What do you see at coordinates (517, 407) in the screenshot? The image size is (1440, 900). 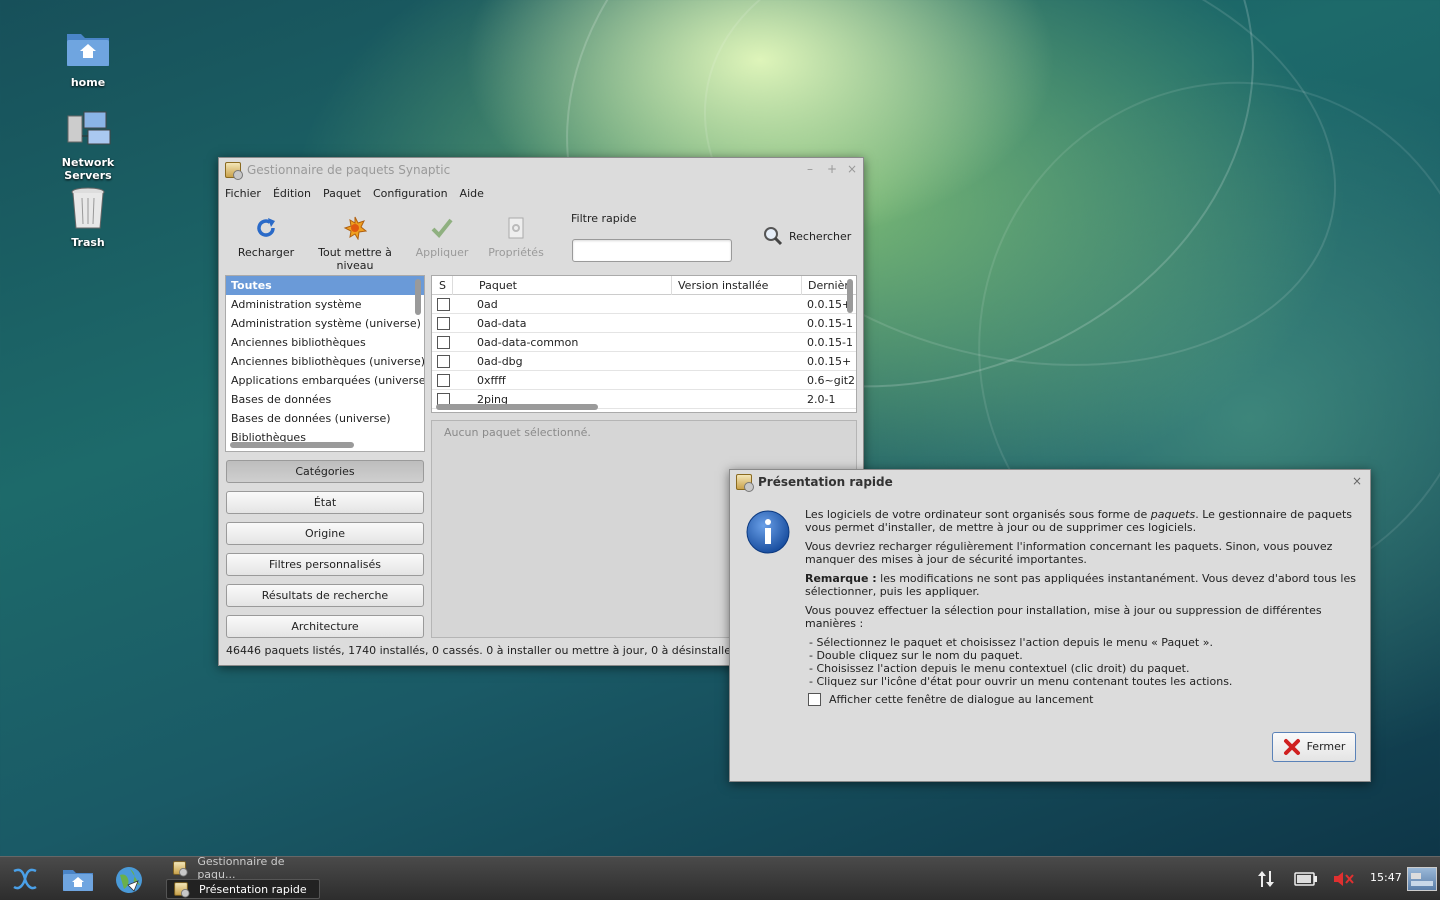 I see `package-scrollbar-h` at bounding box center [517, 407].